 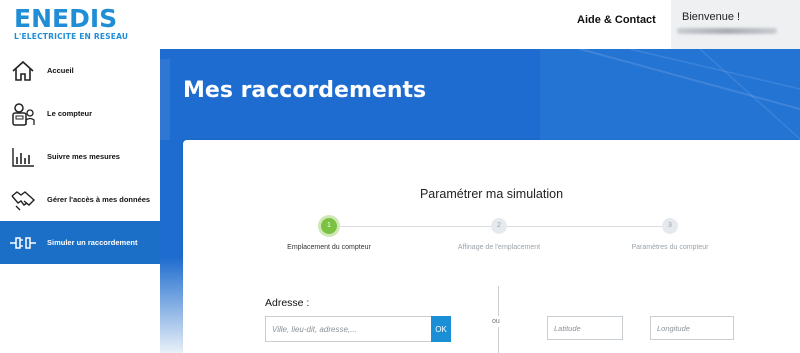 I want to click on step-1-indicator: 1, so click(x=329, y=226).